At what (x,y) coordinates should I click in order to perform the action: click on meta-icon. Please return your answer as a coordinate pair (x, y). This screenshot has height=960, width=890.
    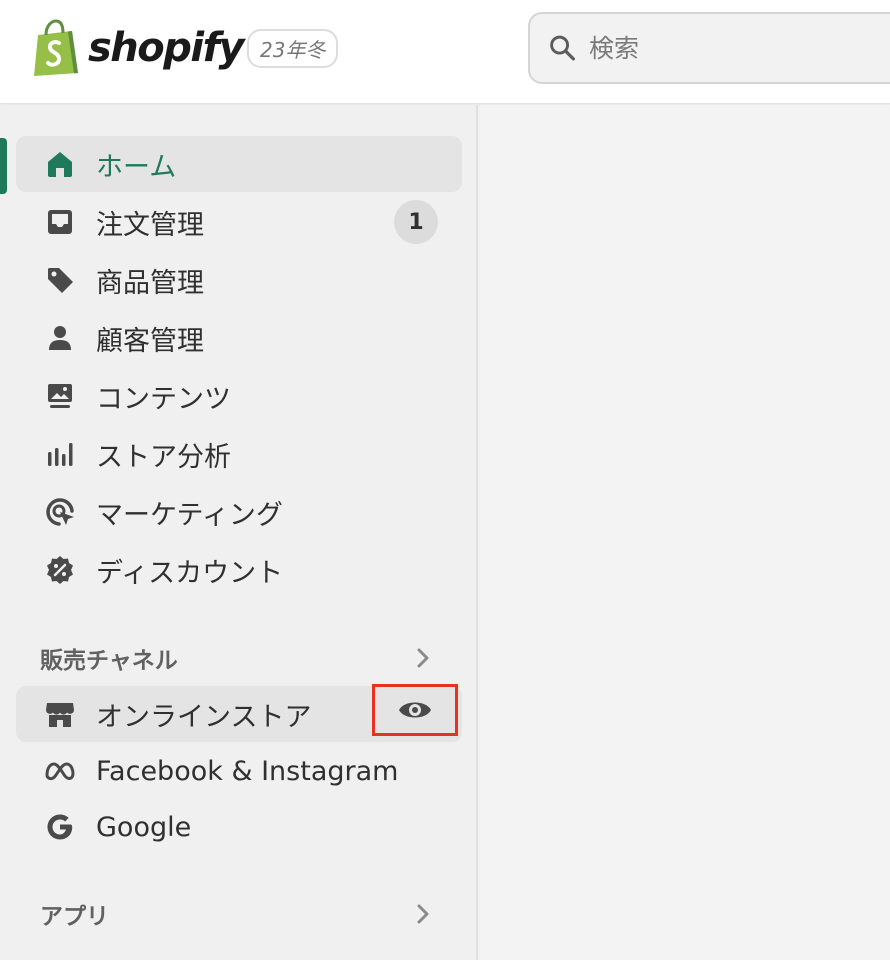
    Looking at the image, I should click on (60, 771).